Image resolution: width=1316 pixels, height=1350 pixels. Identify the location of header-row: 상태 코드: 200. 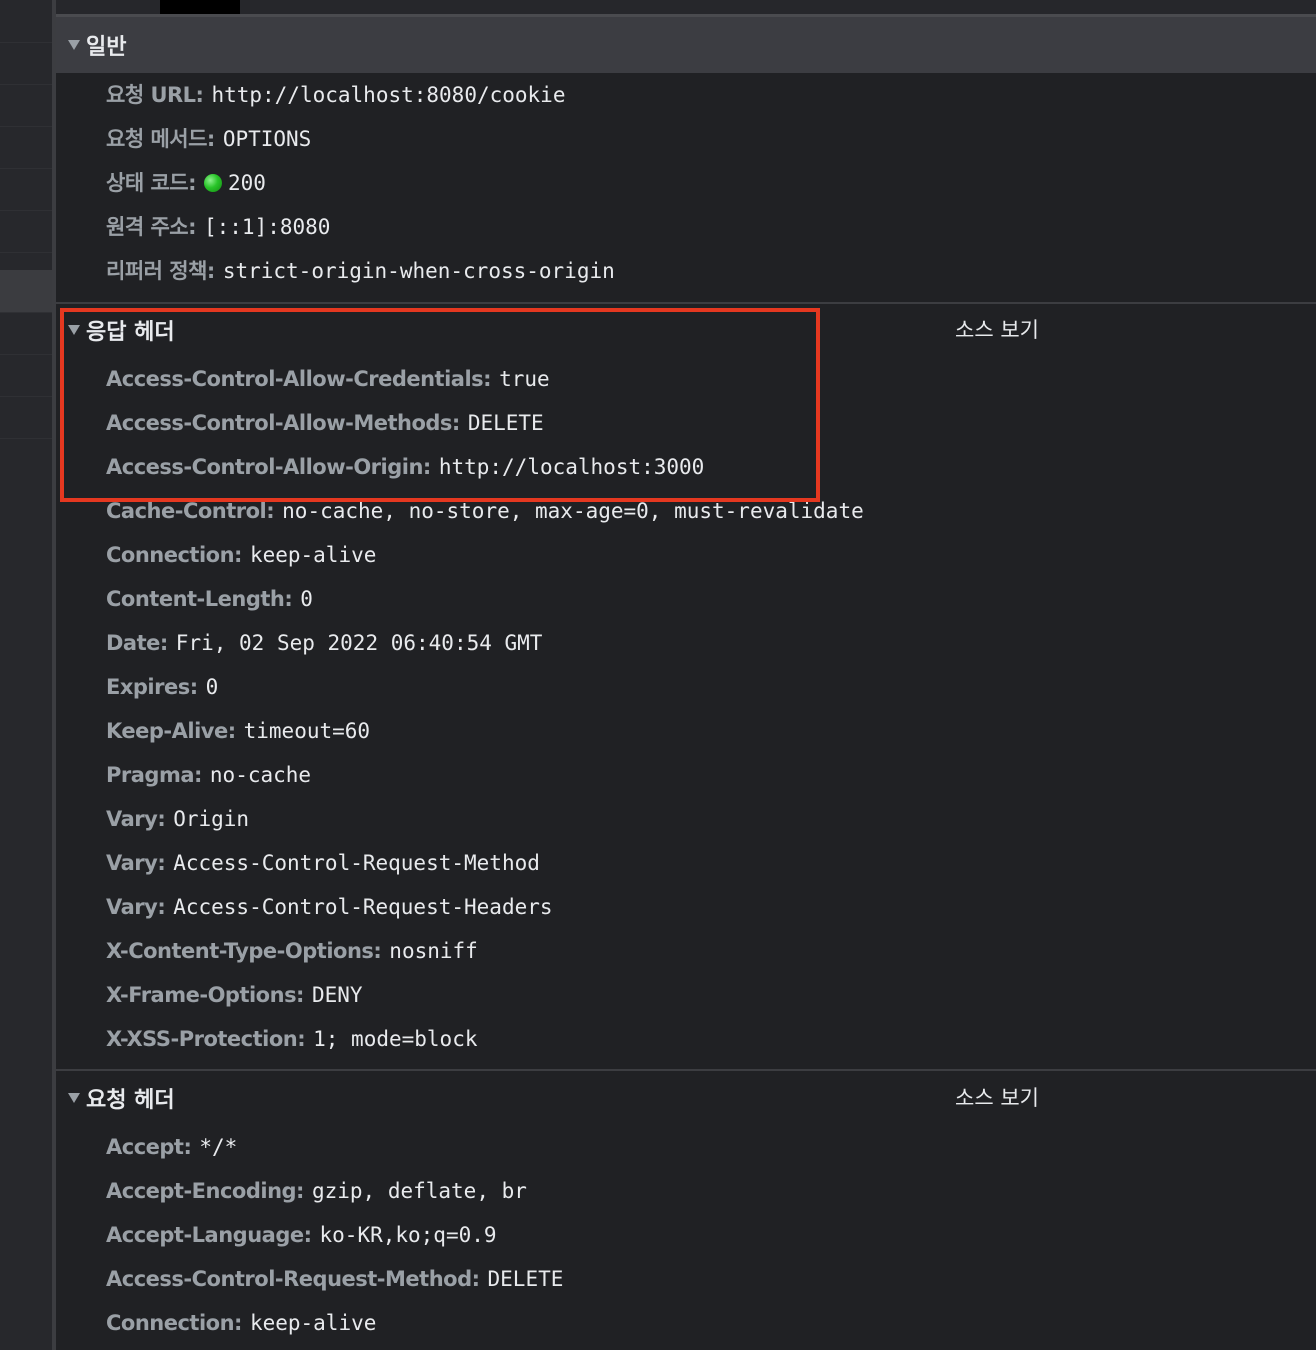
(186, 183).